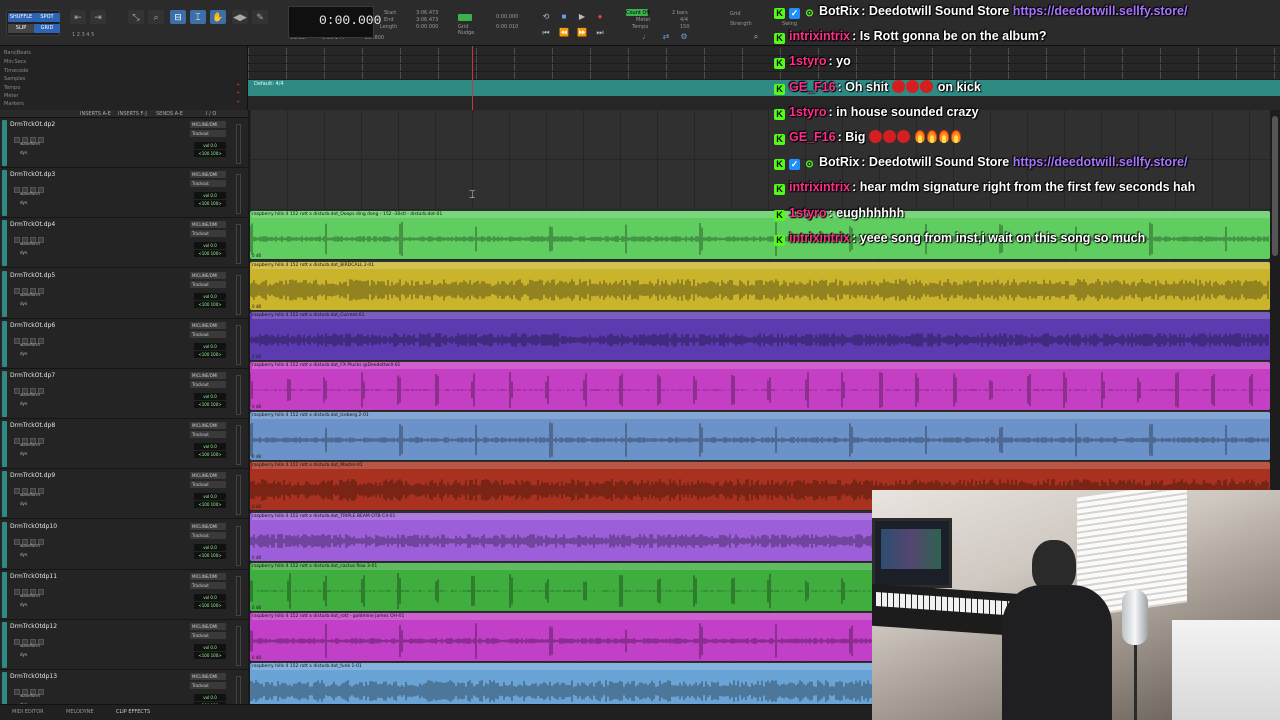  Describe the element at coordinates (32, 224) in the screenshot. I see `track-name: DrmTrckOt.dp4` at that location.